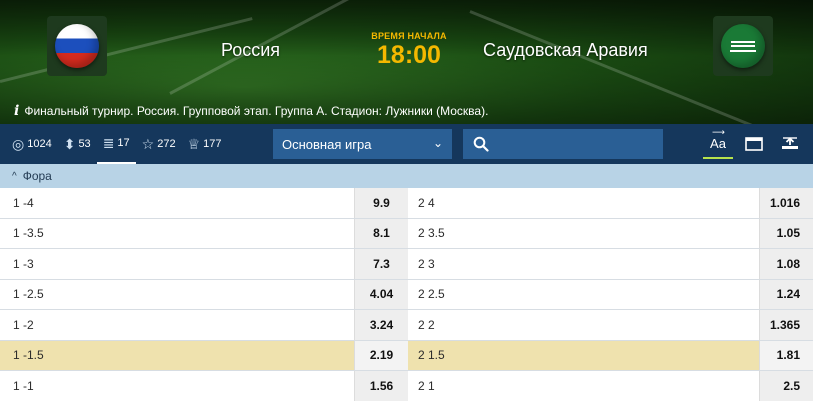 This screenshot has width=813, height=401. Describe the element at coordinates (28, 294) in the screenshot. I see `left-handicap-label: 1 -2.5` at that location.